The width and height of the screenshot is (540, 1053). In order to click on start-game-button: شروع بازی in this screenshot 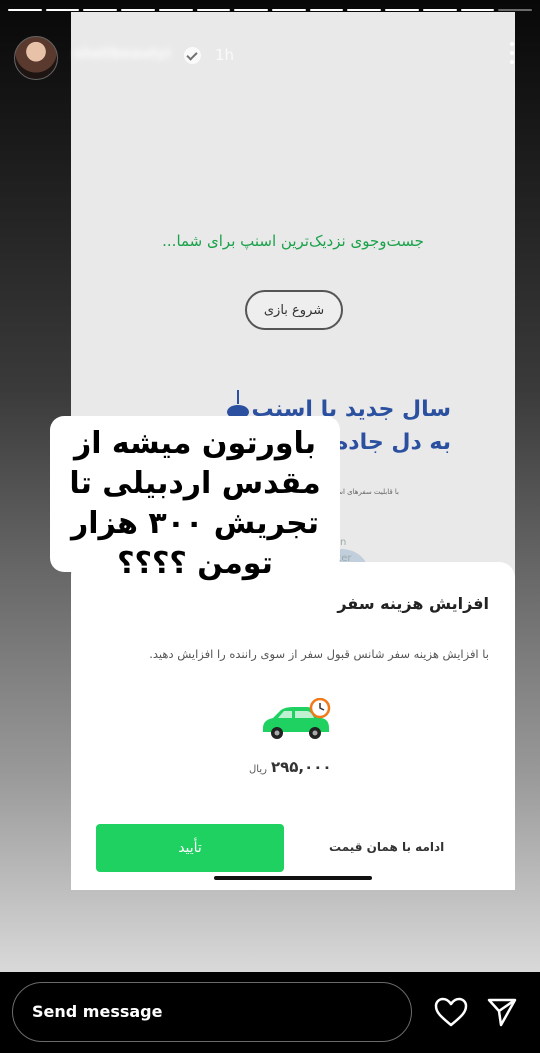, I will do `click(294, 310)`.